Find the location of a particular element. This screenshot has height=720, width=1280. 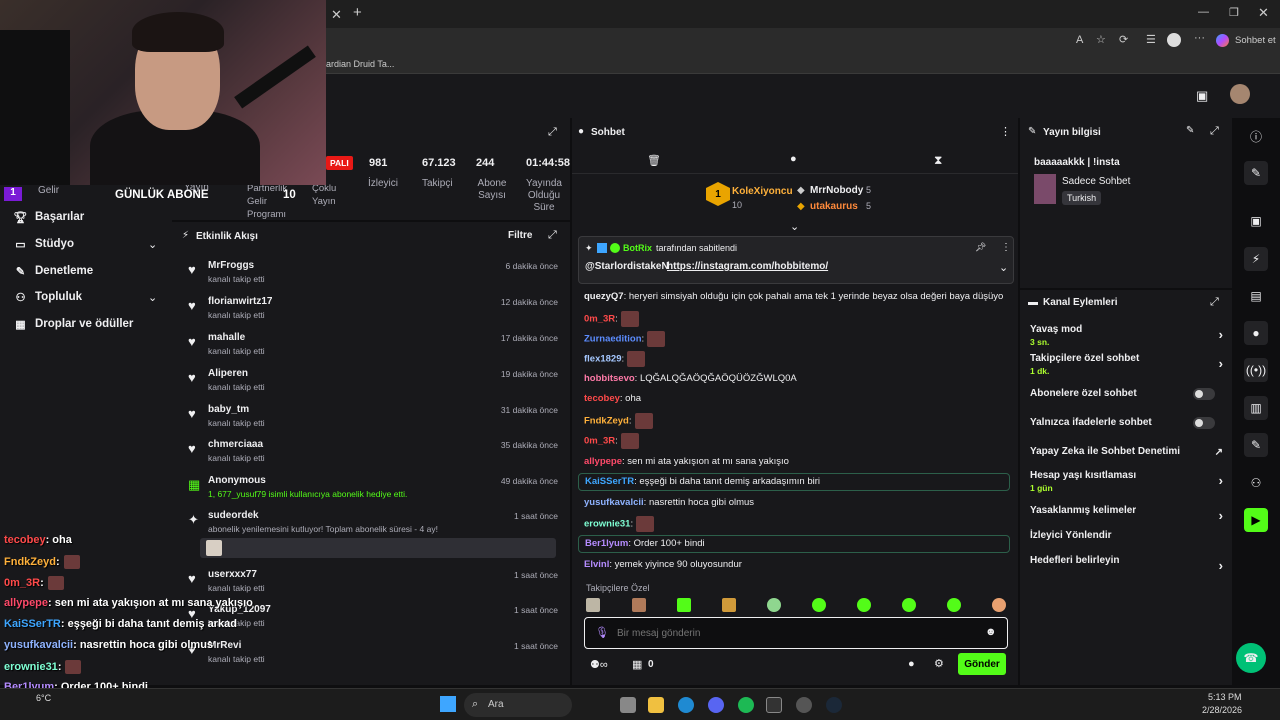

chat-username: flex1829 is located at coordinates (603, 359).